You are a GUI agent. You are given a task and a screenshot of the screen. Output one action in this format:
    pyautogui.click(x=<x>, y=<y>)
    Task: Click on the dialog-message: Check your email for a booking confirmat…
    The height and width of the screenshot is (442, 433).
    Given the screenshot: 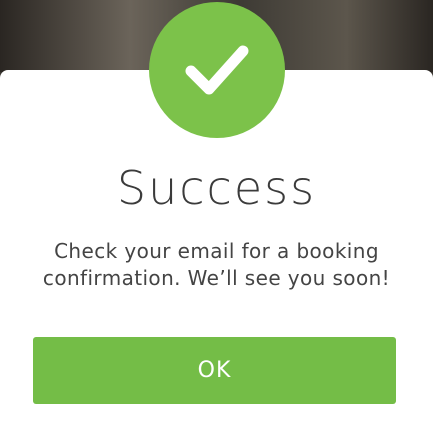 What is the action you would take?
    pyautogui.click(x=216, y=264)
    